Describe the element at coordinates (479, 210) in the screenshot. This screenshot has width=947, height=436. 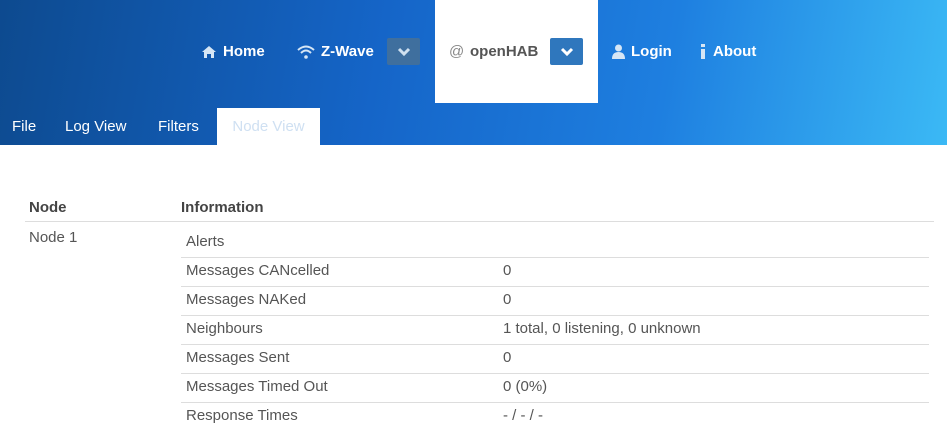
I see `table-header: Node Information` at that location.